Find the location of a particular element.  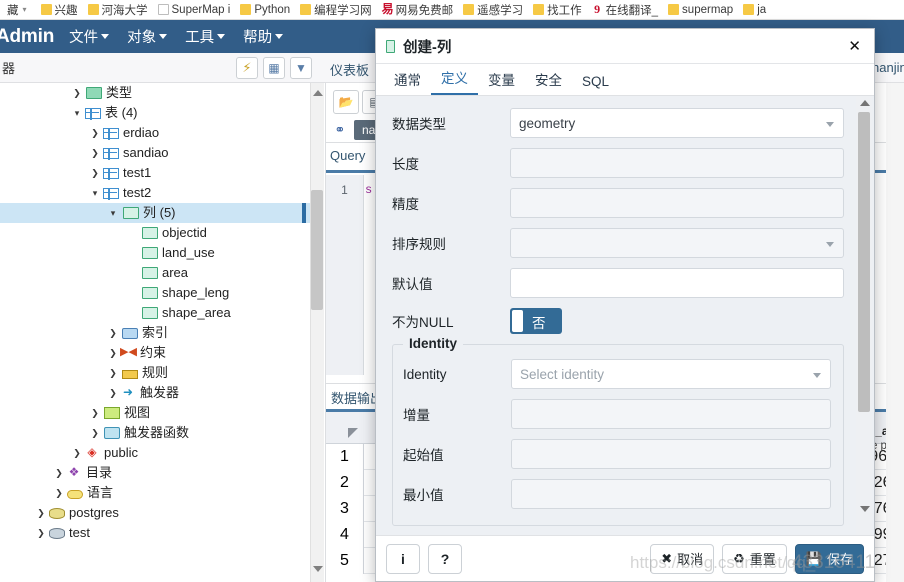

identity-field-control: Select identity is located at coordinates (671, 374).